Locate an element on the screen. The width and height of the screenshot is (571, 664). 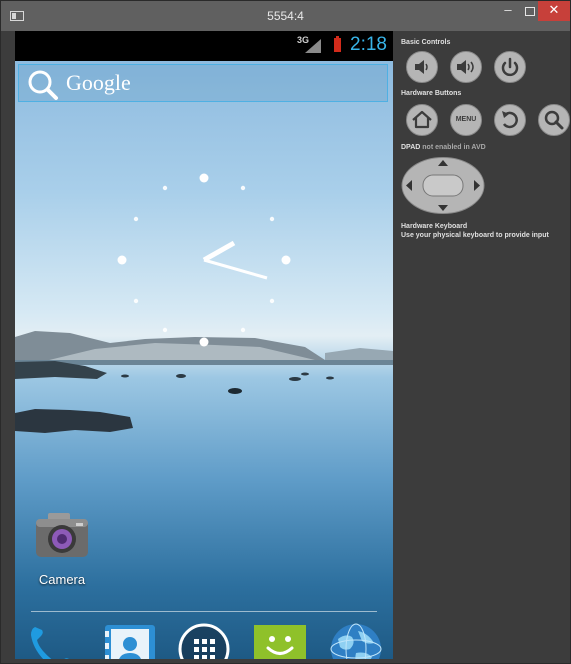
home-button is located at coordinates (422, 120).